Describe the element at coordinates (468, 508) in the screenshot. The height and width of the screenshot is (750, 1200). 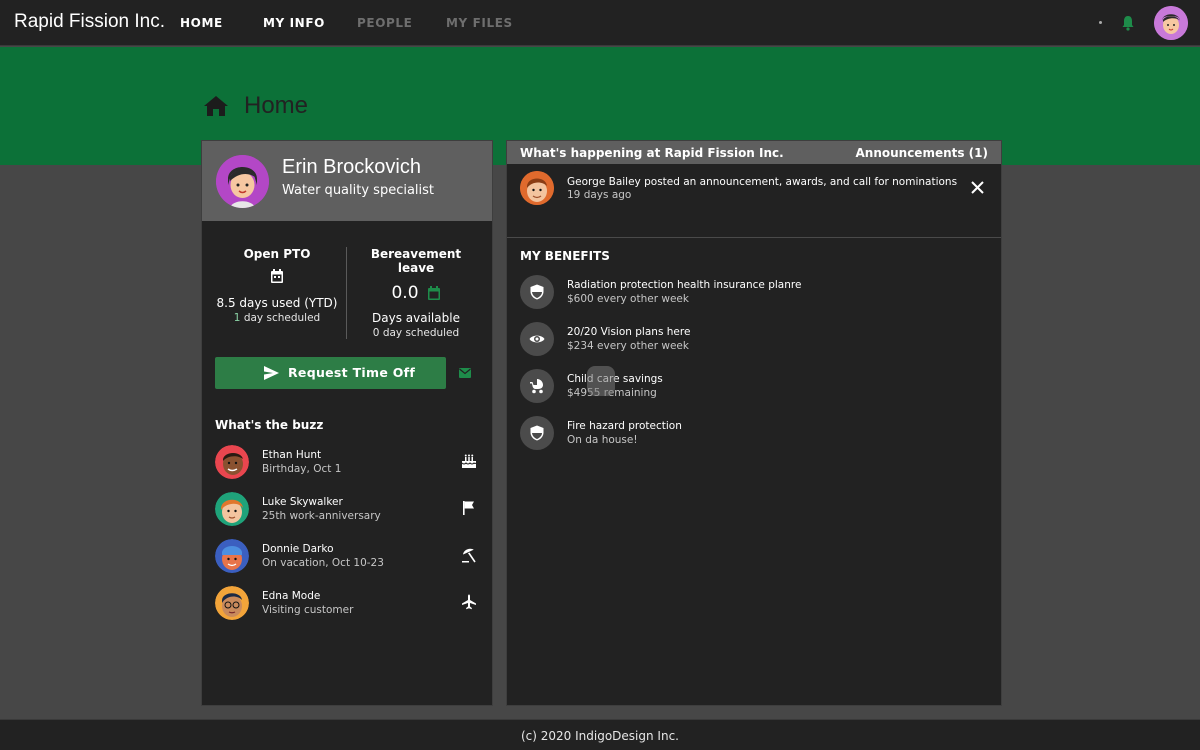
I see `flag-icon` at that location.